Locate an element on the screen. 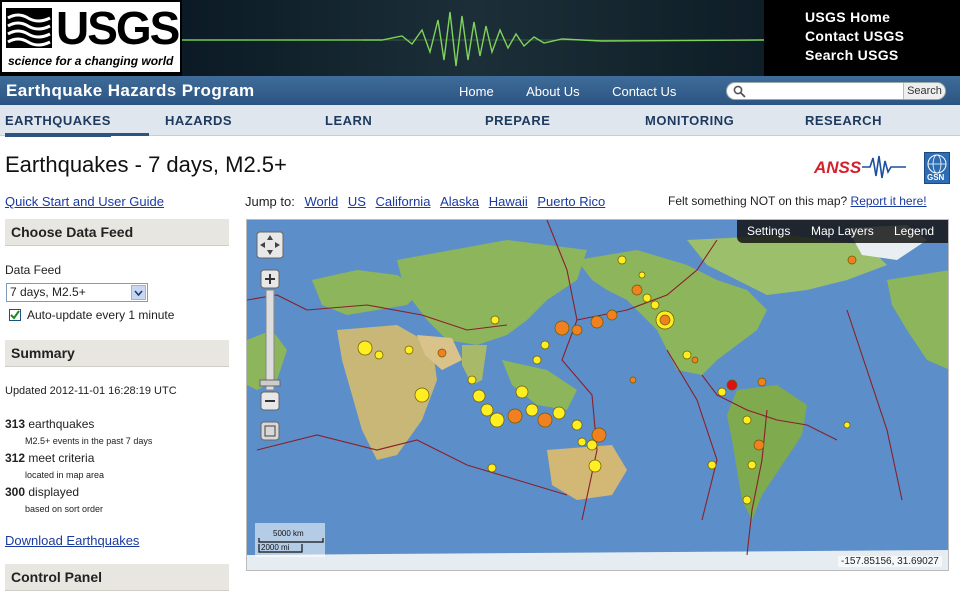 This screenshot has width=960, height=591. page-title: Earthquakes - 7 days, M2.5+ is located at coordinates (146, 164).